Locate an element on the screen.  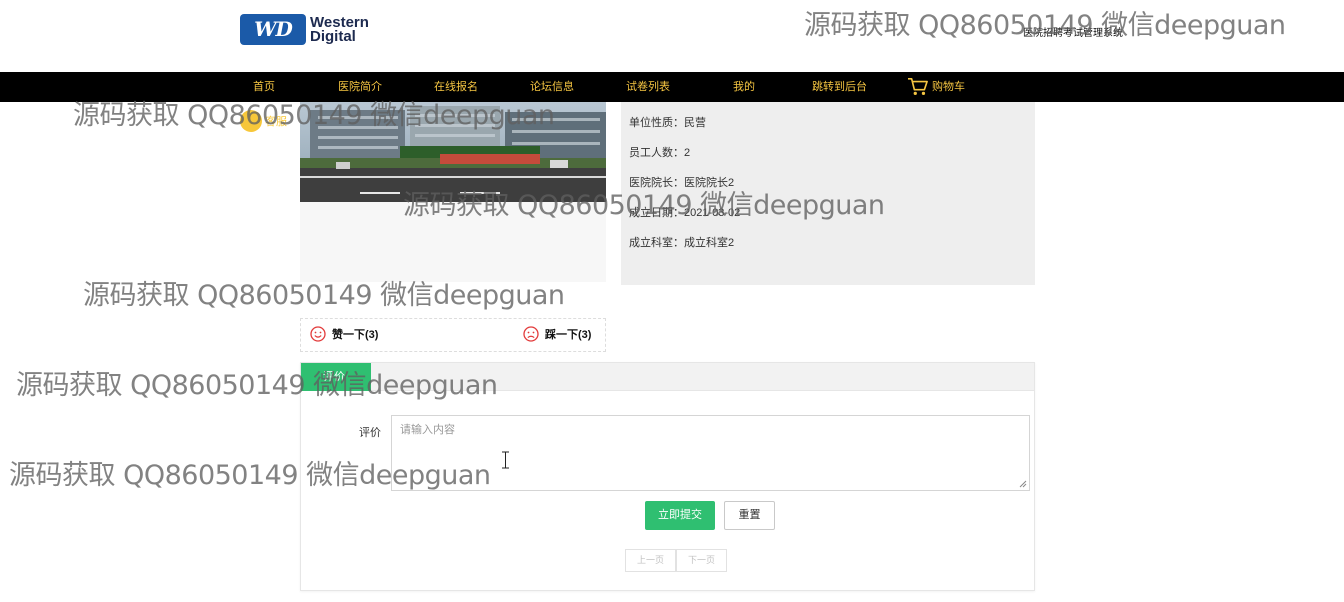
system-title: 医院招聘考试管理系统 is located at coordinates (1073, 33).